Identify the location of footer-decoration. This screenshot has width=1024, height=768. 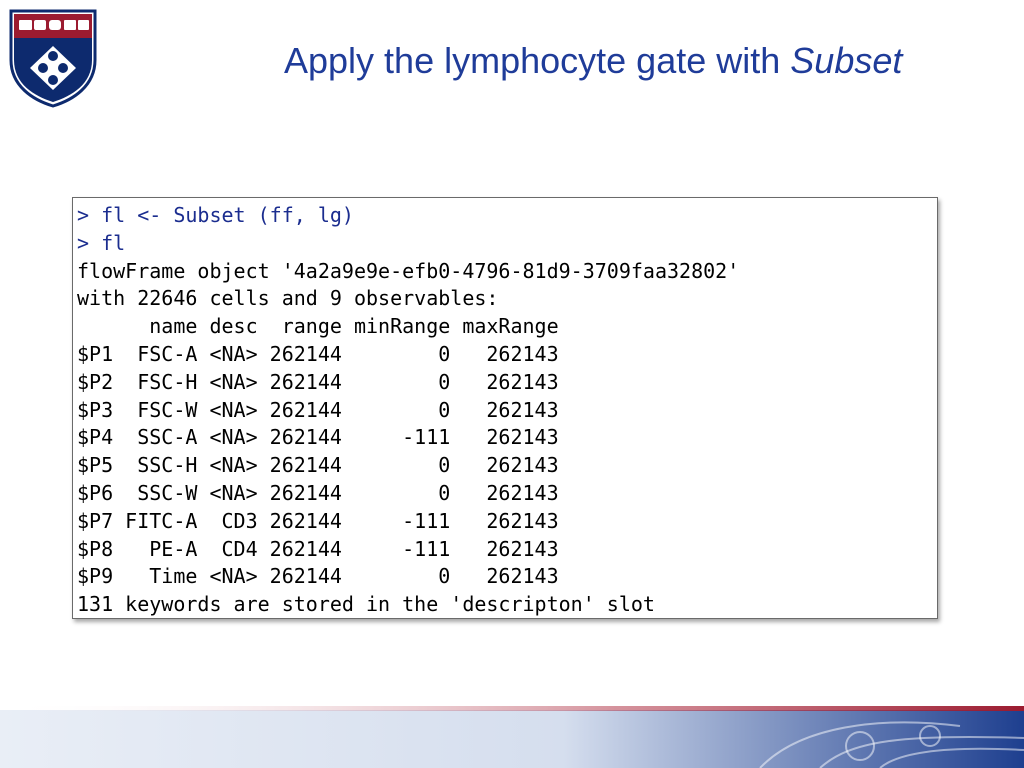
(512, 737).